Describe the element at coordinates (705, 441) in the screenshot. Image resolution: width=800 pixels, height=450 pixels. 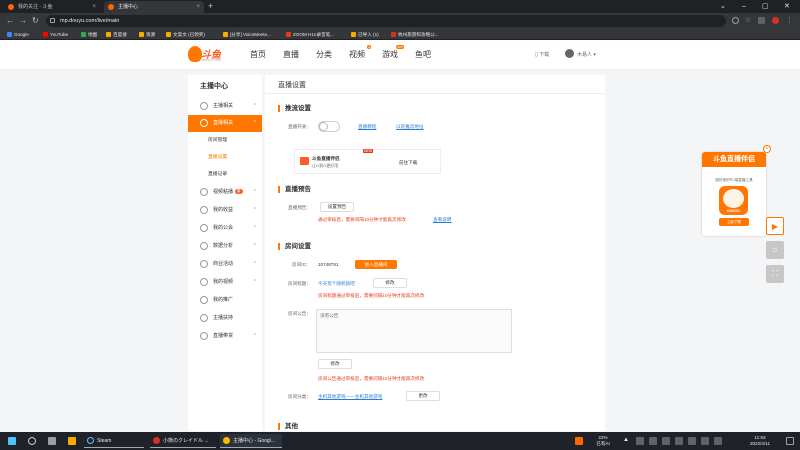
I see `volume-icon` at that location.